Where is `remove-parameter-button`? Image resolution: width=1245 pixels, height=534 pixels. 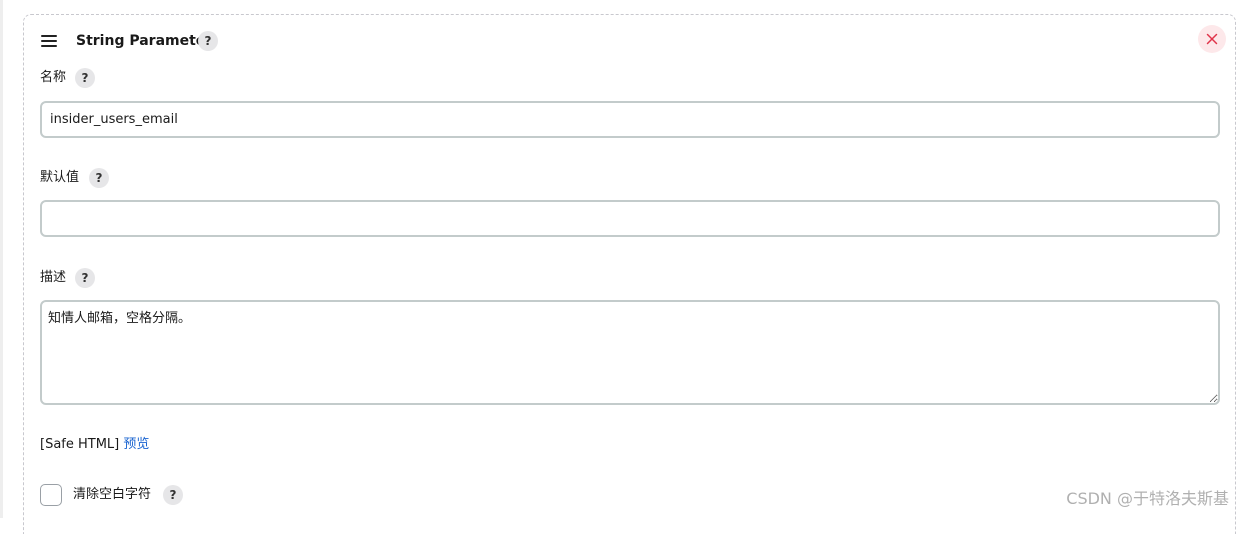 remove-parameter-button is located at coordinates (1212, 39).